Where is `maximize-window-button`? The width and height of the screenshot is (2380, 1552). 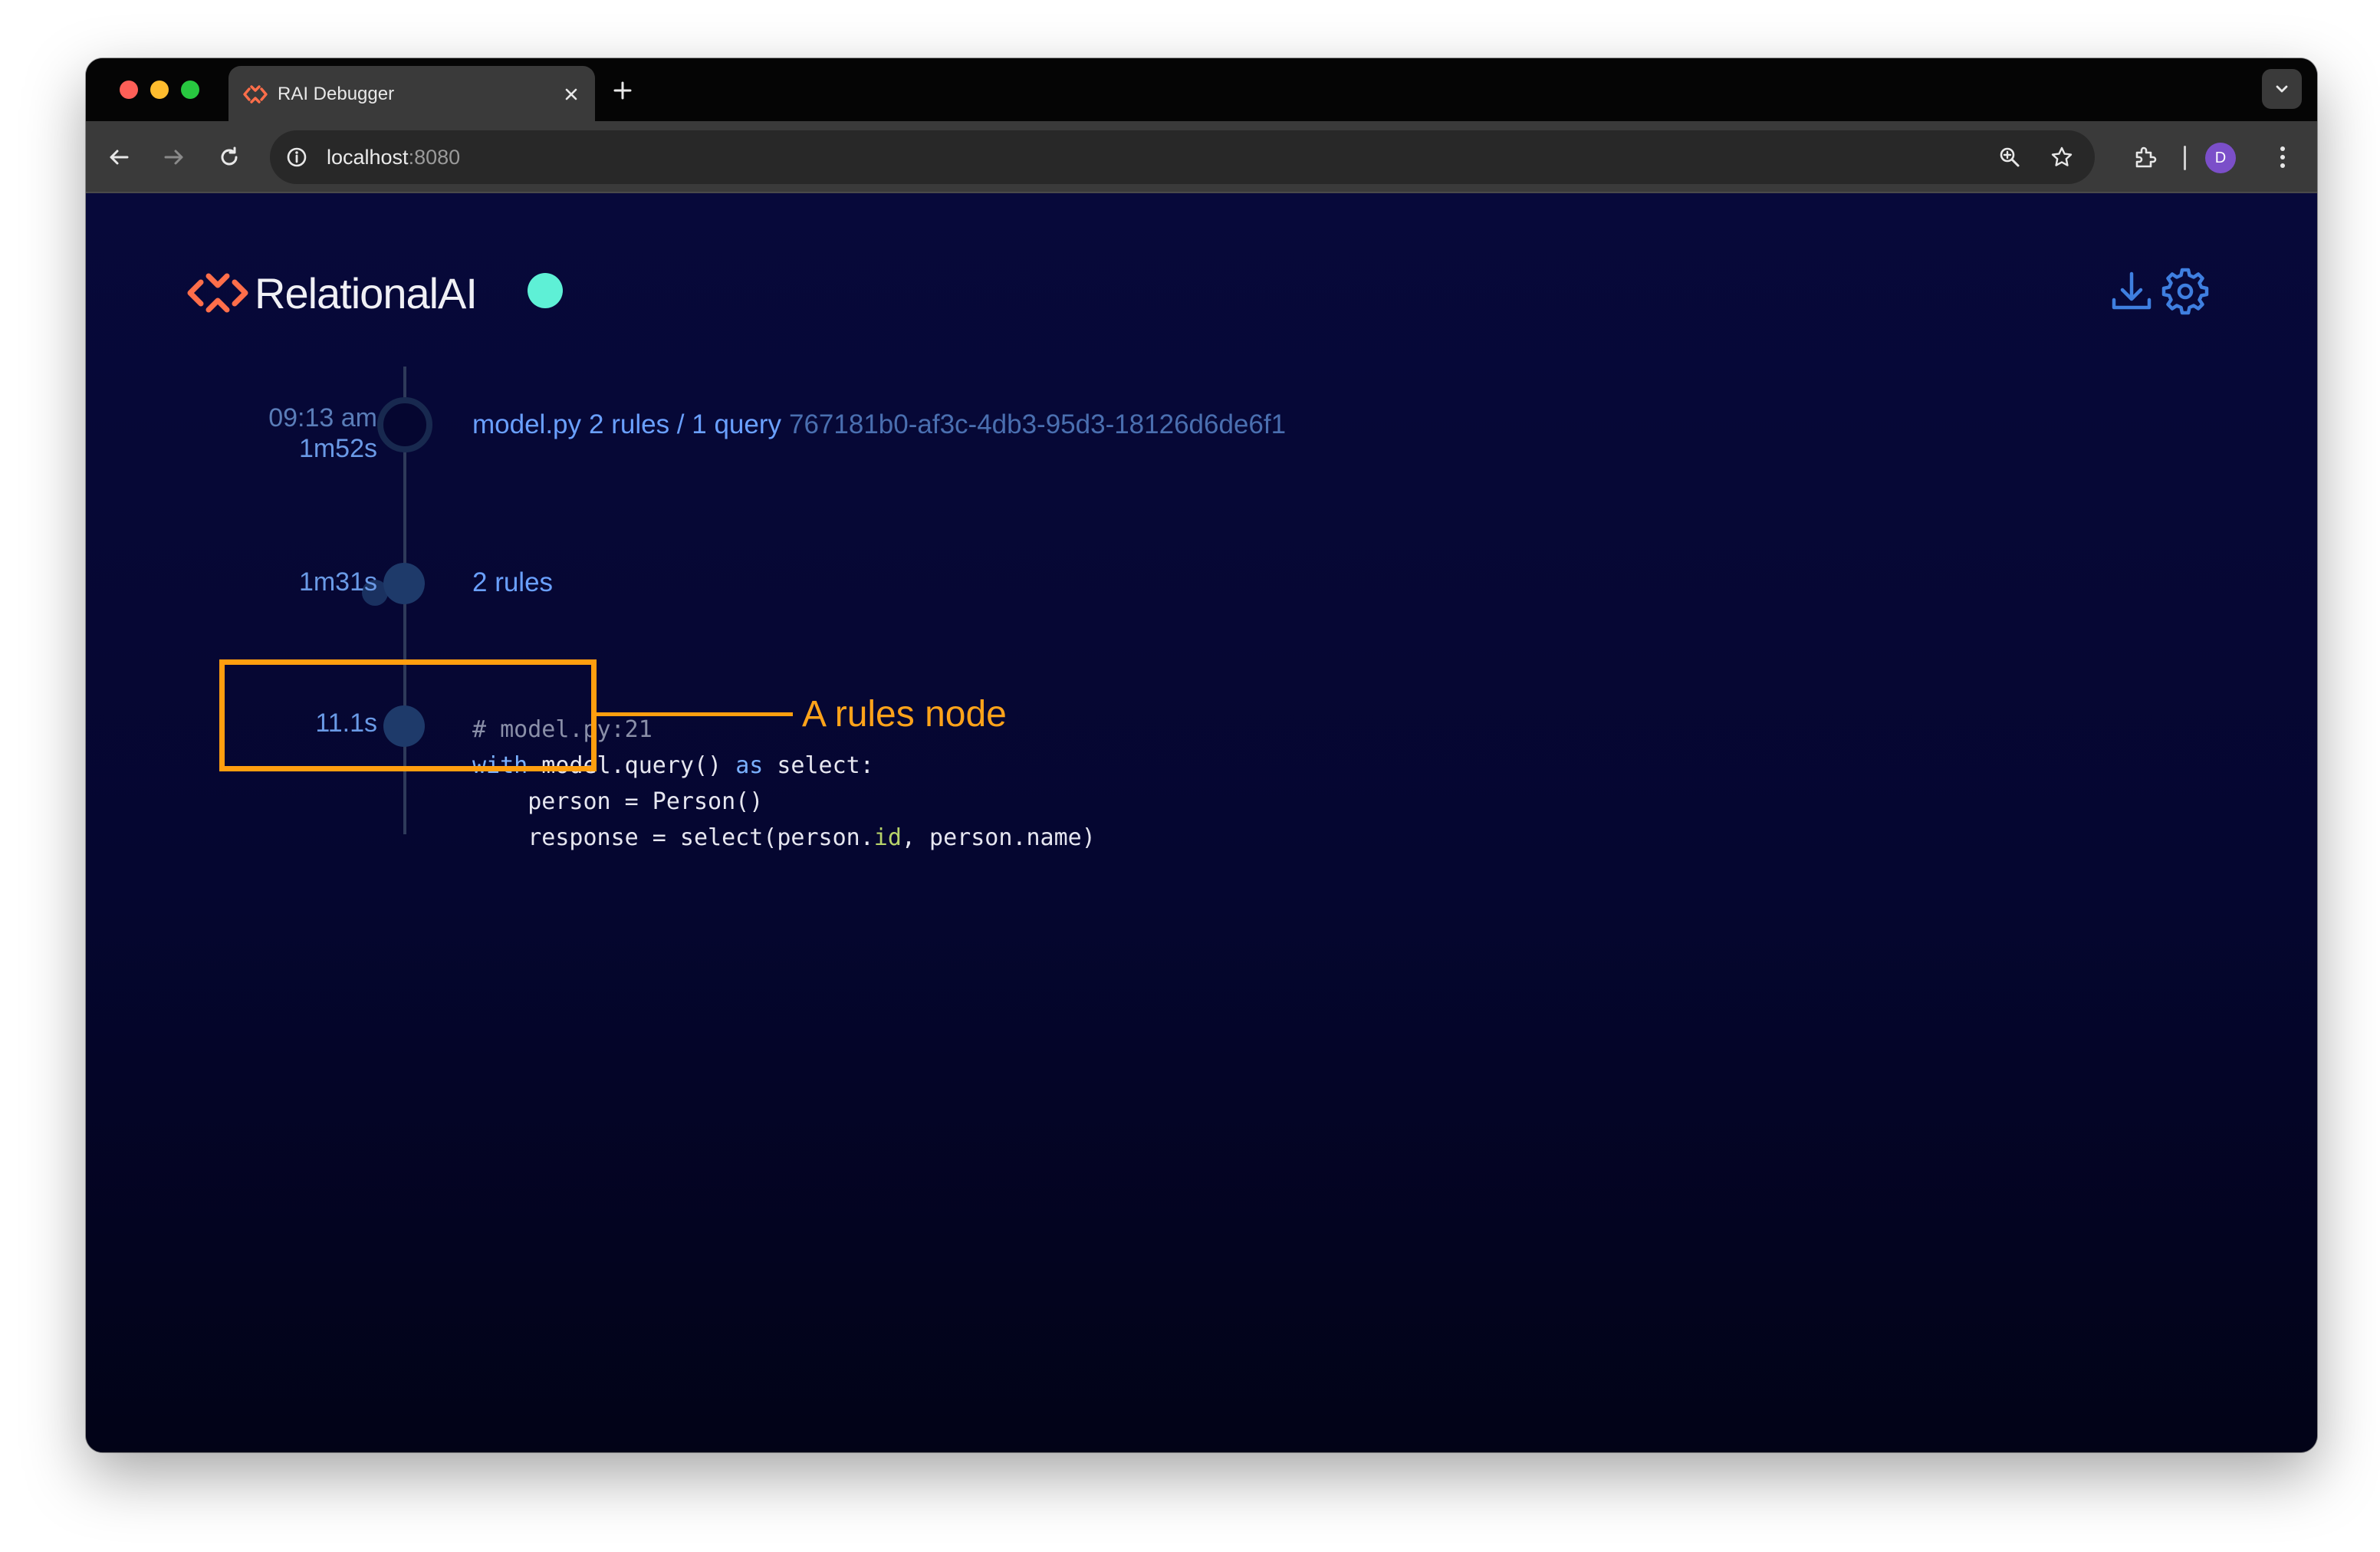 maximize-window-button is located at coordinates (190, 90).